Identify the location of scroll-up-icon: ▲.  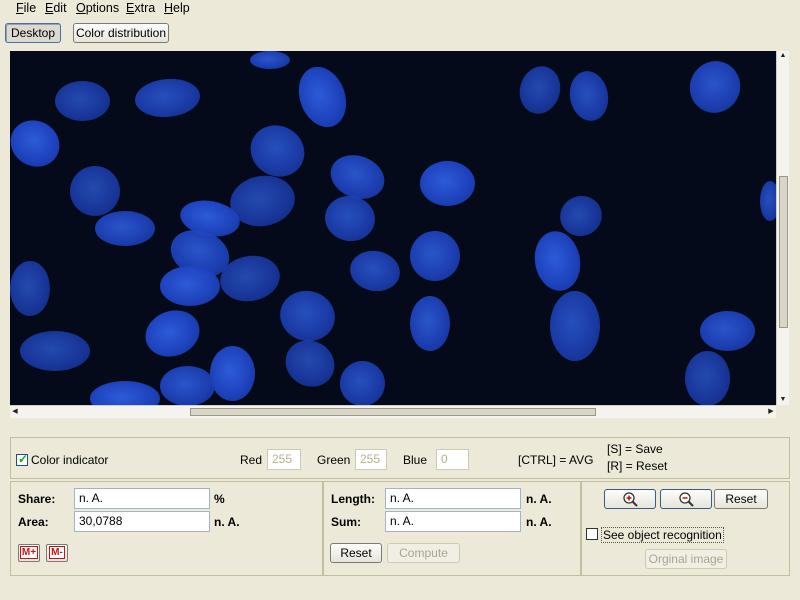
(783, 56).